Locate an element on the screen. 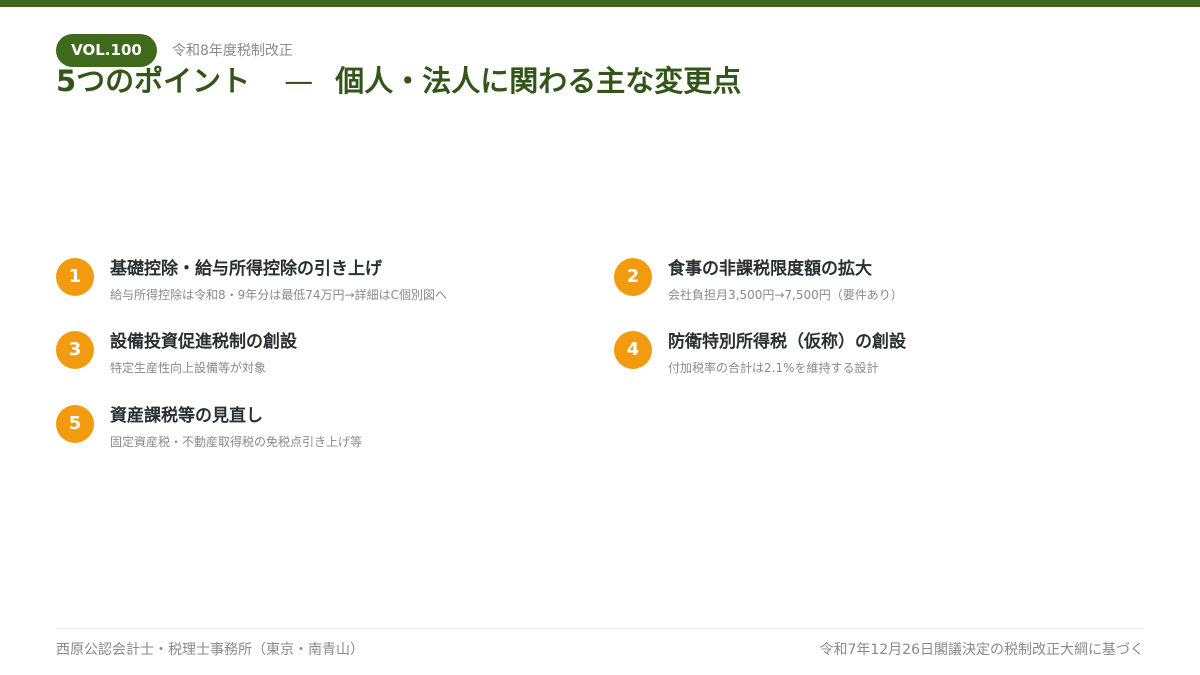 This screenshot has height=675, width=1200. top-accent-bar is located at coordinates (600, 3).